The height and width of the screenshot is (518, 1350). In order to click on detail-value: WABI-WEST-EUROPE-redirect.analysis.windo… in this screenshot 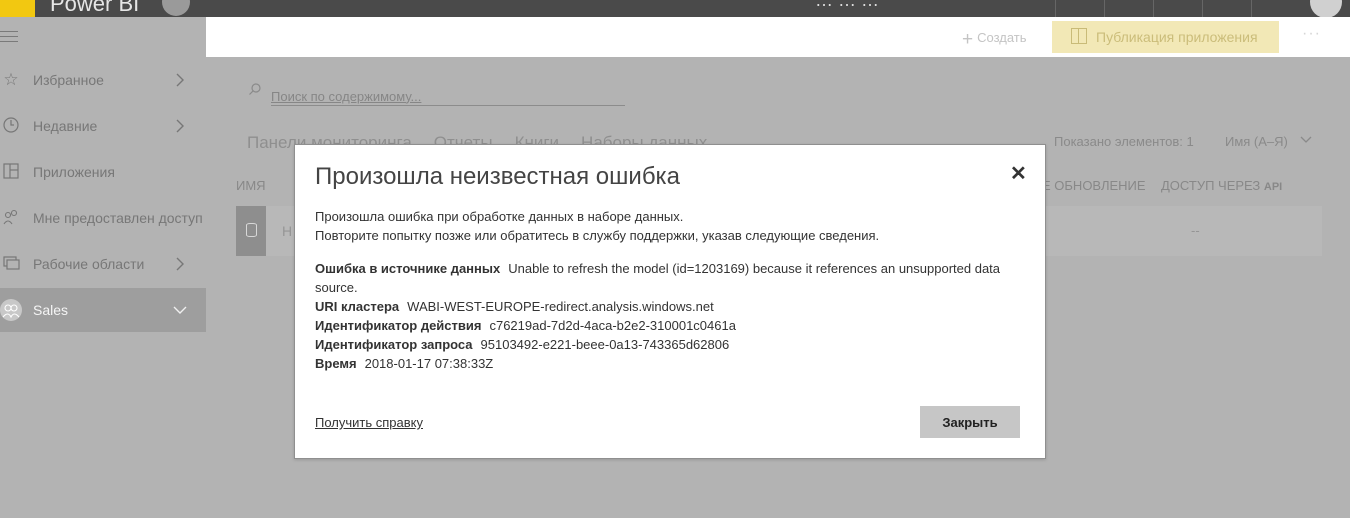, I will do `click(560, 306)`.